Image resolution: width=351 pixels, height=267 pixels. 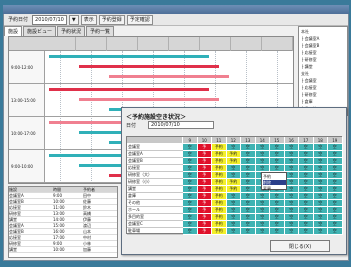 What do you see at coordinates (13, 31) in the screenshot?
I see `tab-facility: 施設` at bounding box center [13, 31].